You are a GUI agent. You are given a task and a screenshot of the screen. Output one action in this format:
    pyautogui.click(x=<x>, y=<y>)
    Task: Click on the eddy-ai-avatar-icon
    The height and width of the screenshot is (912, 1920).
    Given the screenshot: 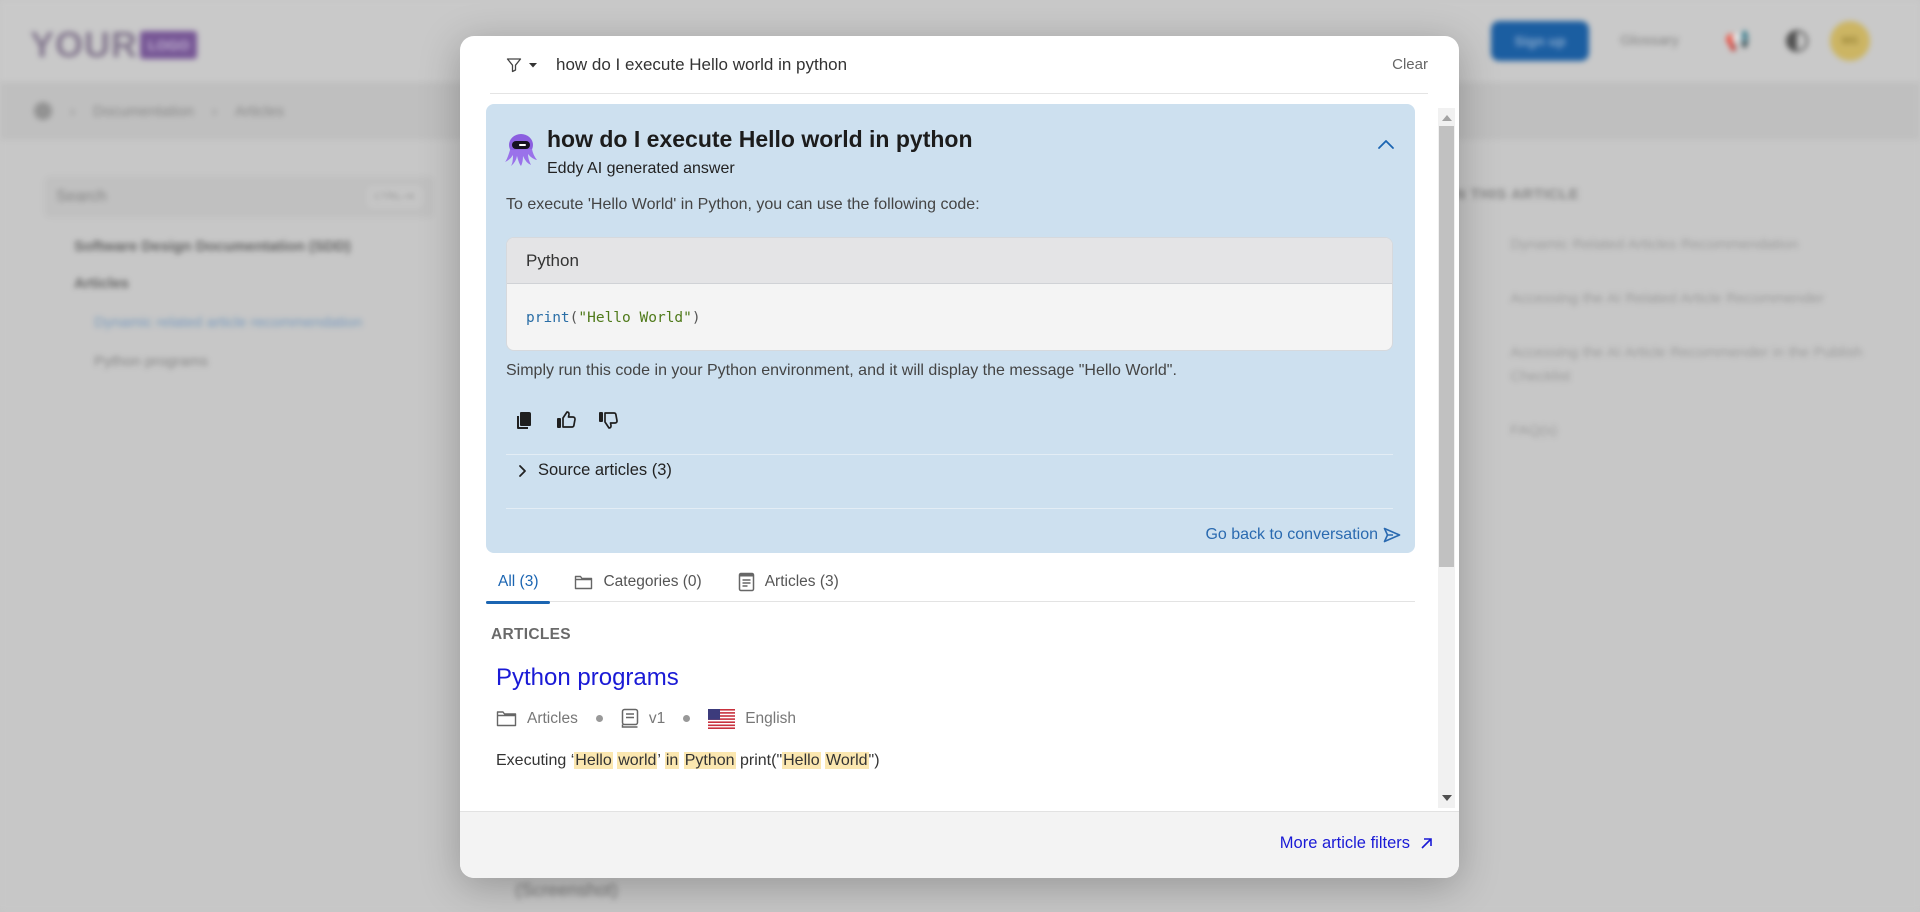 What is the action you would take?
    pyautogui.click(x=521, y=150)
    